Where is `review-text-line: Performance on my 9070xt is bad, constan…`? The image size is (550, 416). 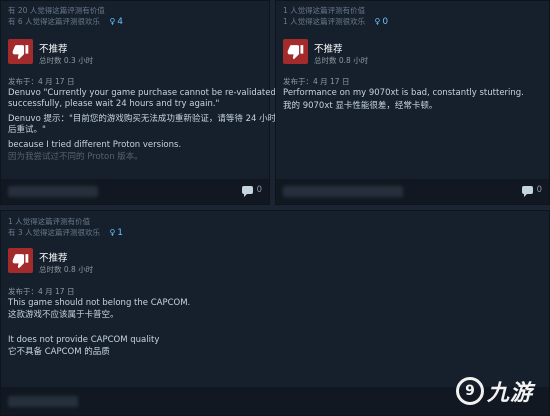
review-text-line: Performance on my 9070xt is bad, constan… is located at coordinates (403, 93).